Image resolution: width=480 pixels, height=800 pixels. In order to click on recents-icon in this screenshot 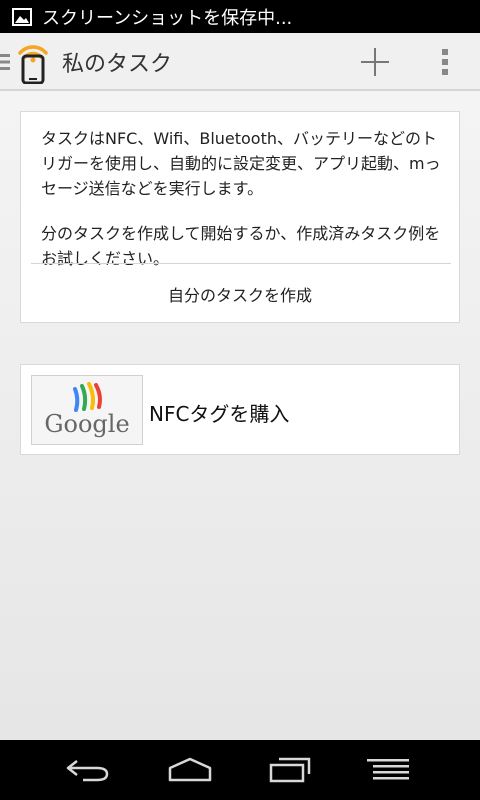, I will do `click(290, 770)`.